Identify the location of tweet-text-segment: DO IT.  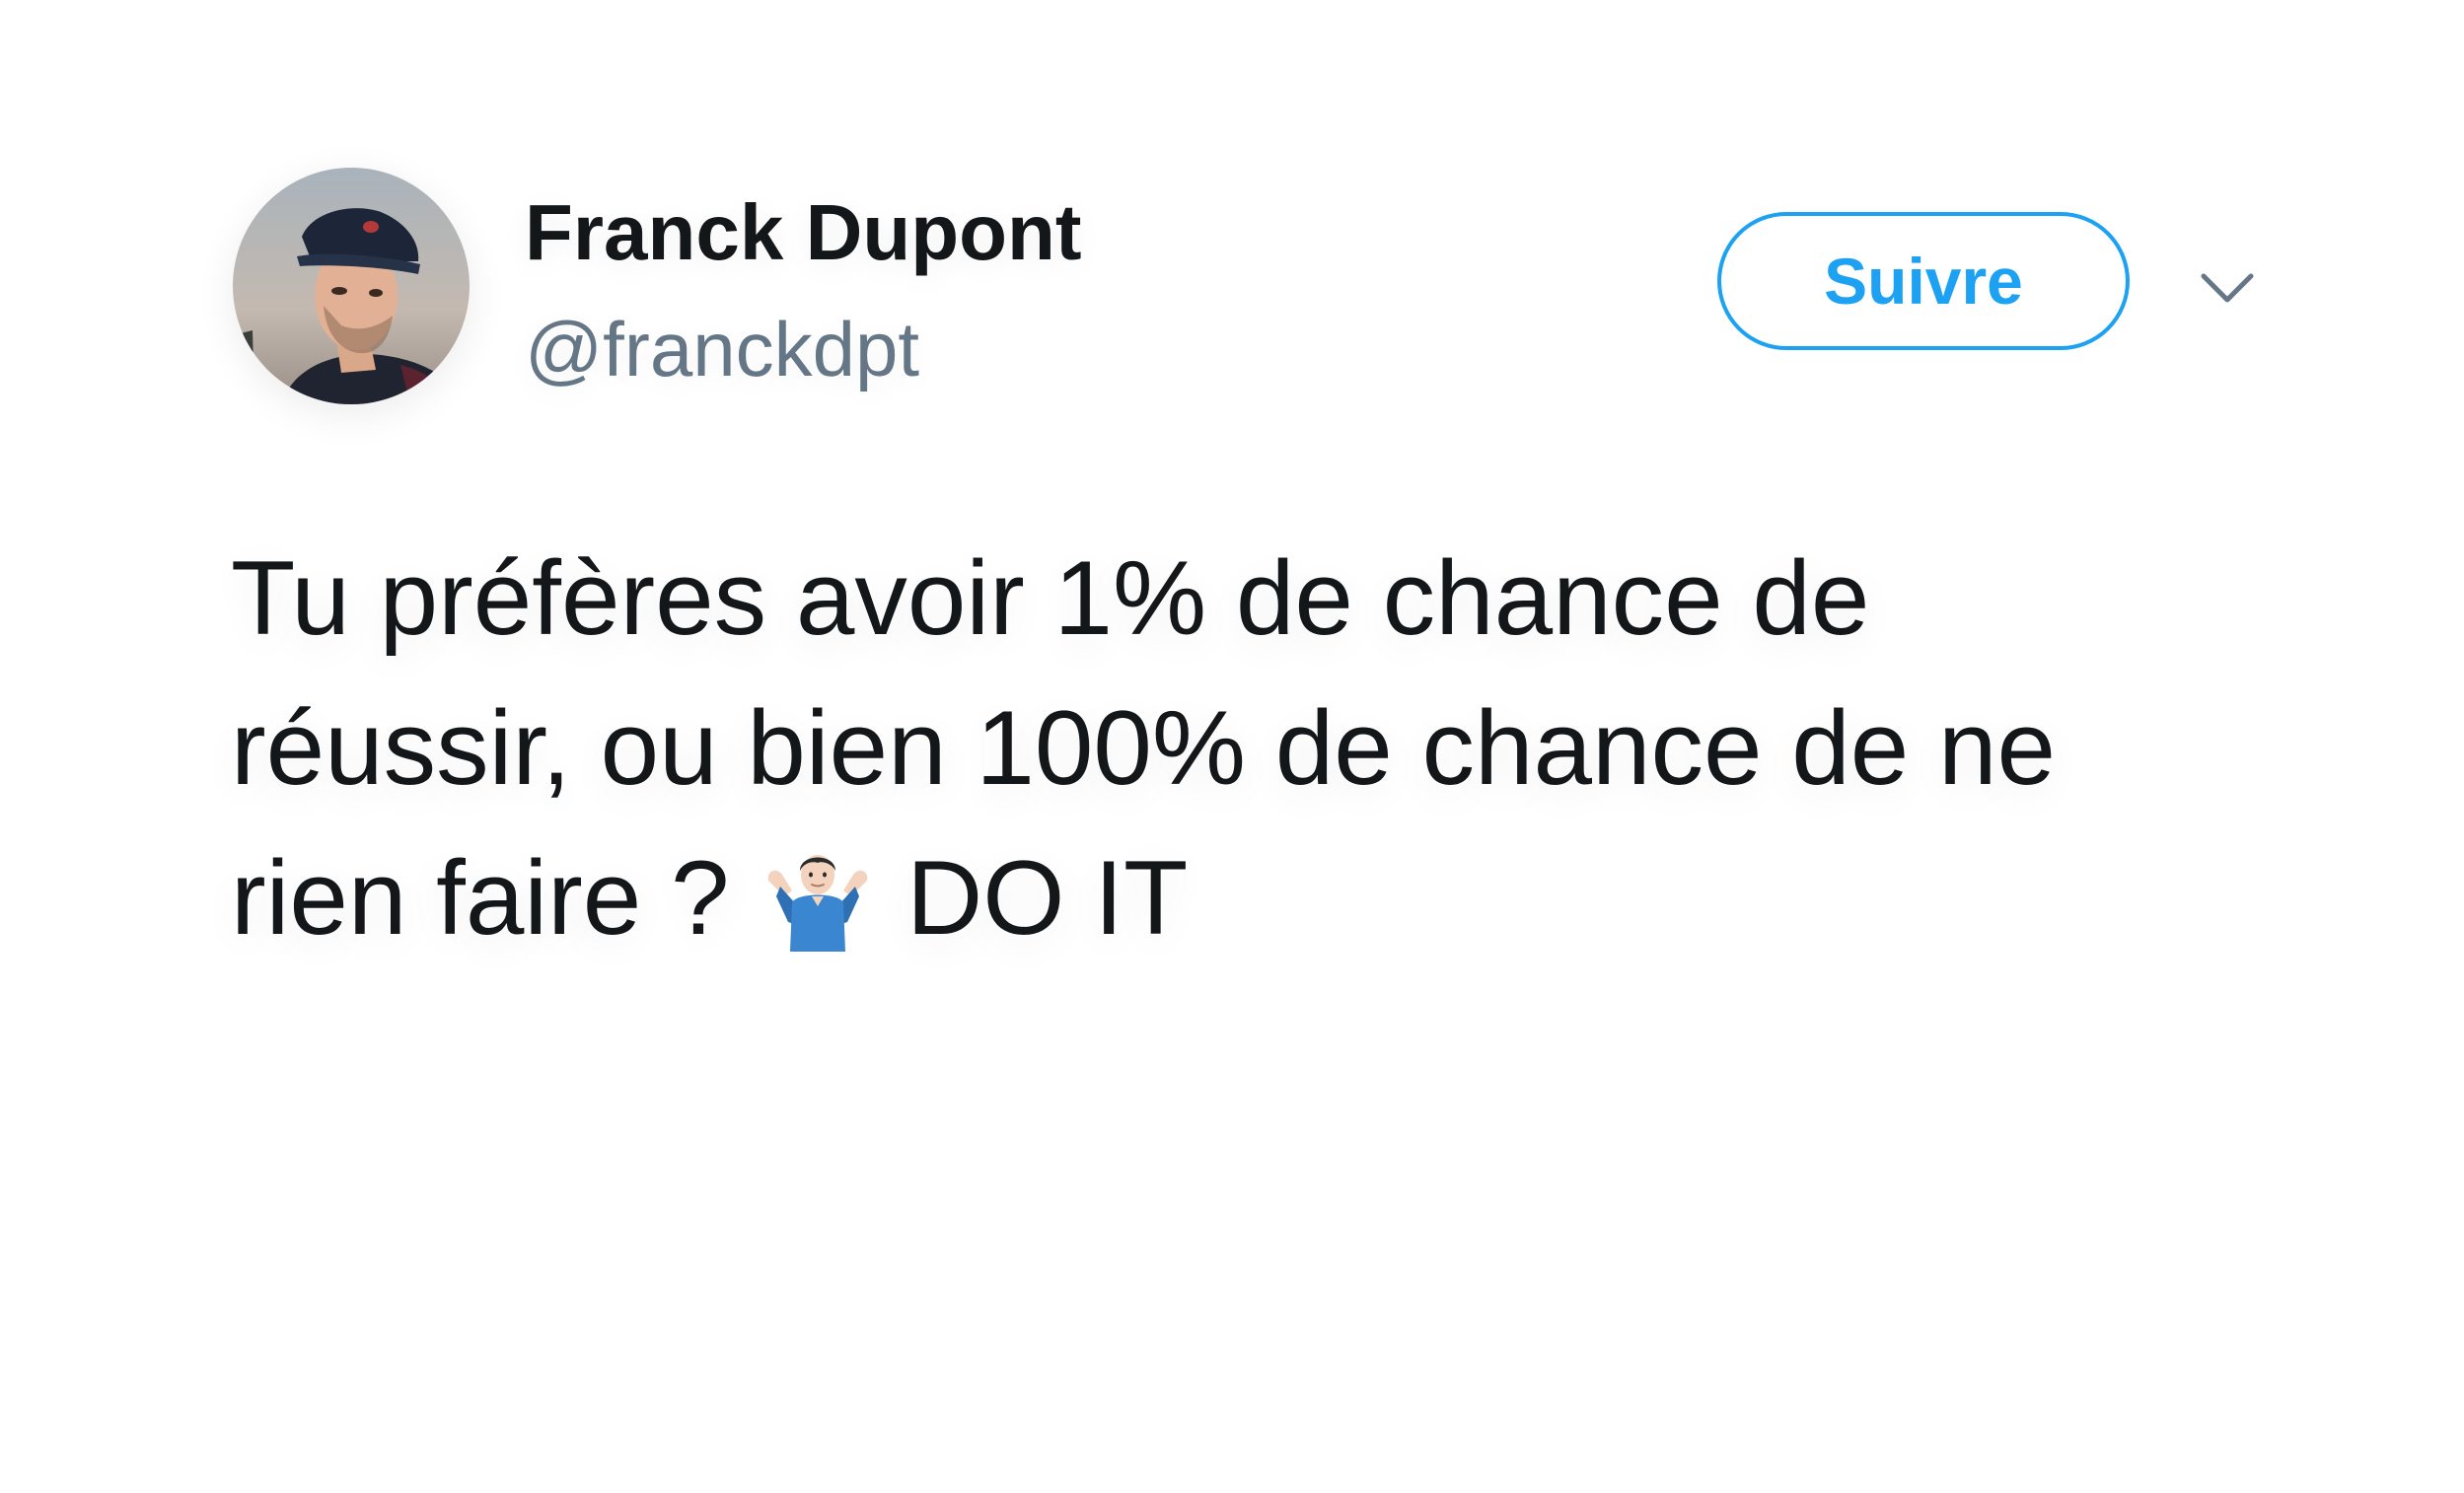
(1033, 898).